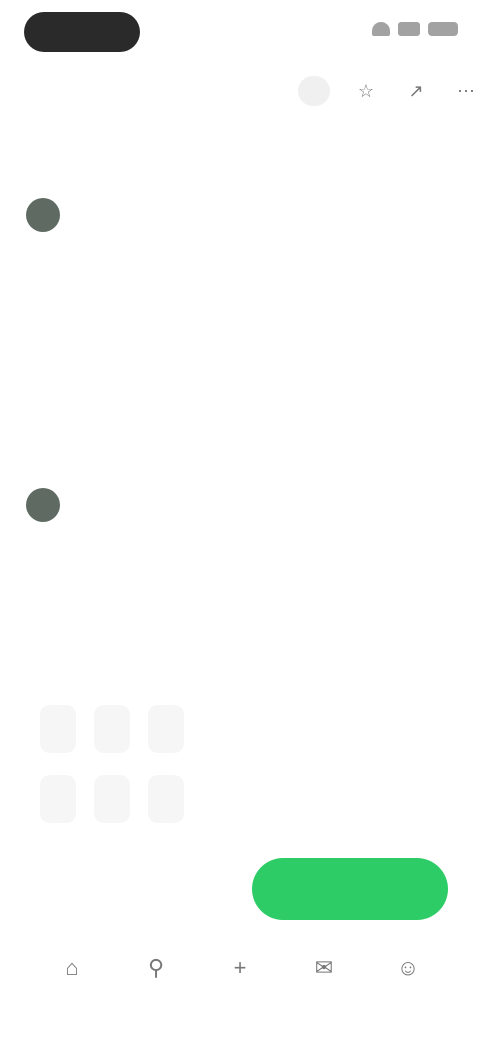 The image size is (480, 1040). I want to click on more-icon: ⋯, so click(466, 91).